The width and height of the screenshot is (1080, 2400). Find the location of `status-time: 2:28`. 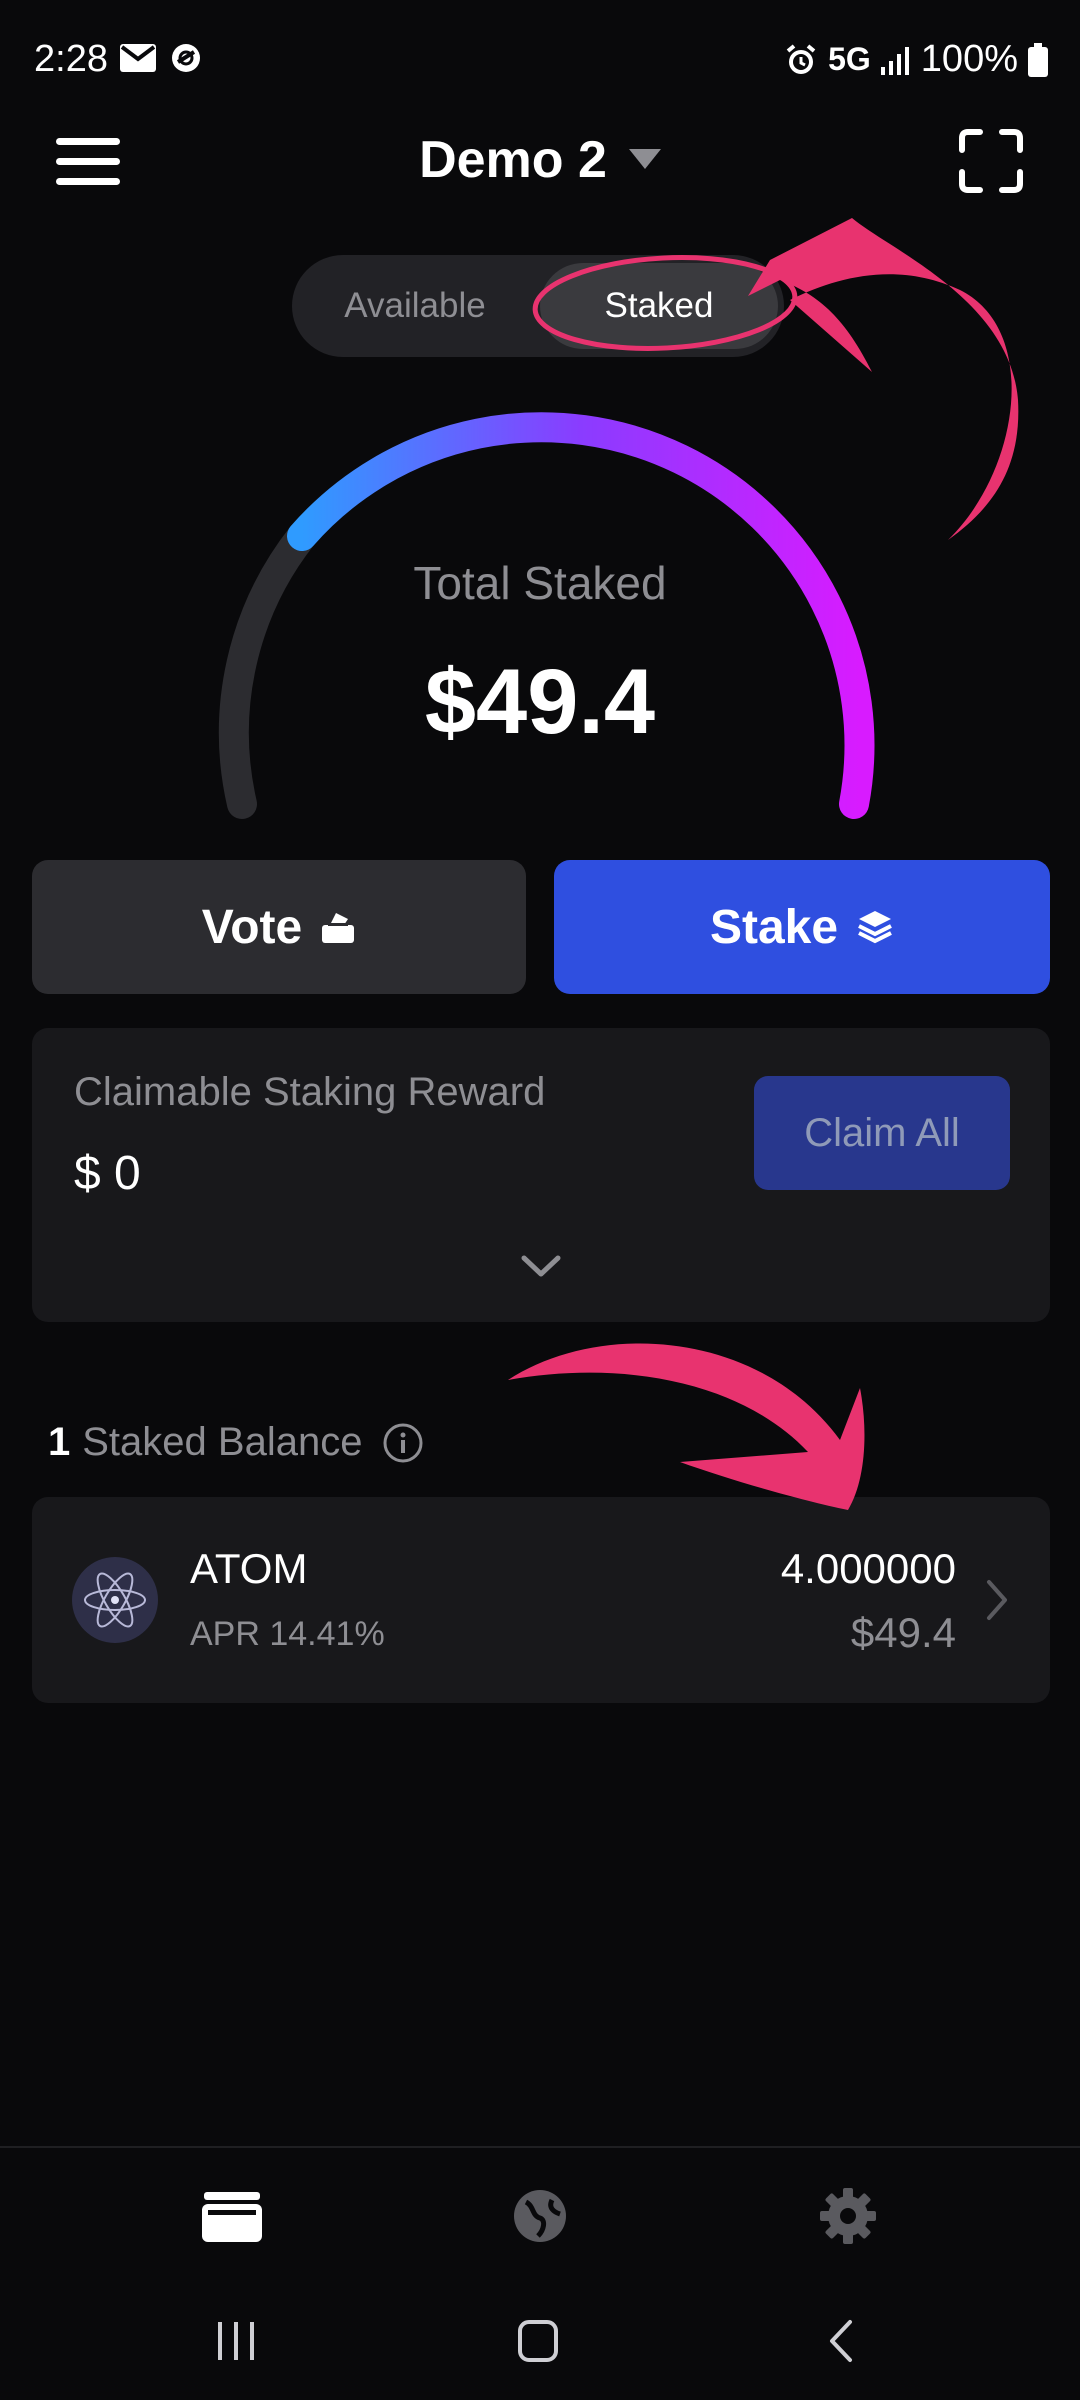

status-time: 2:28 is located at coordinates (71, 59).